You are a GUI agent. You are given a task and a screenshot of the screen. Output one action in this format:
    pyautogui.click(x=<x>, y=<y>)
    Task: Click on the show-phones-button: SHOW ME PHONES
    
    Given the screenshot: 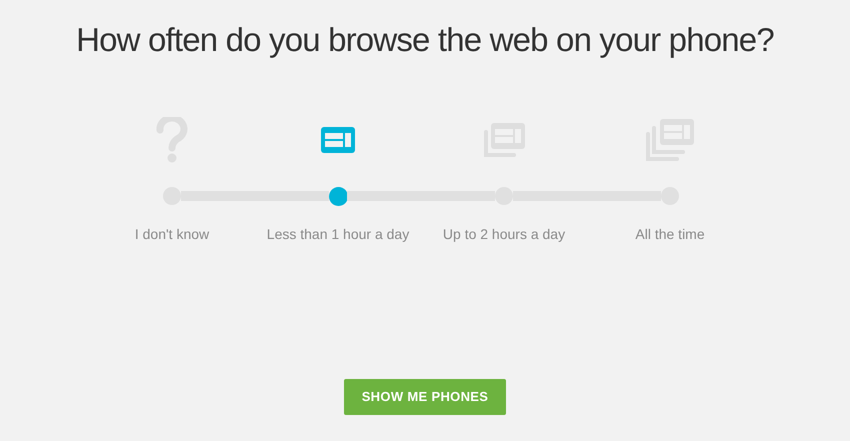 What is the action you would take?
    pyautogui.click(x=425, y=397)
    